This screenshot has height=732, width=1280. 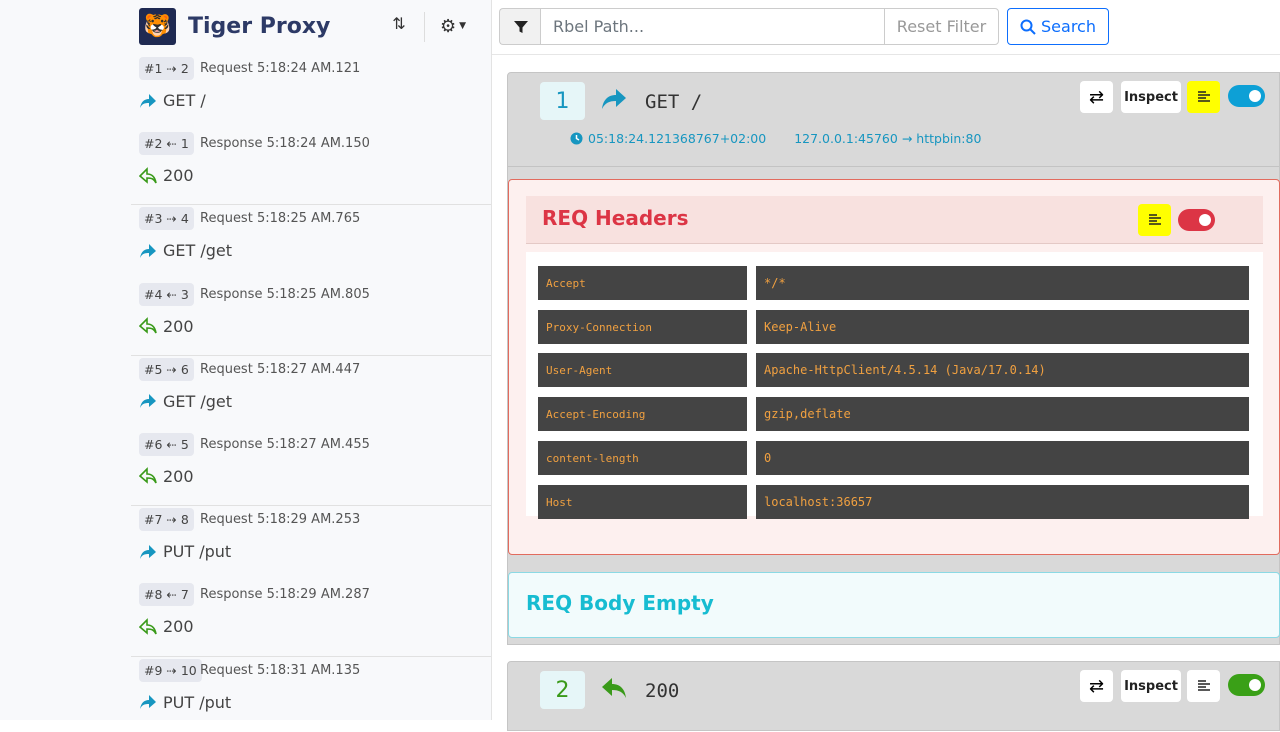 What do you see at coordinates (311, 543) in the screenshot?
I see `list-item: #7 ⇢ 8 Request 5:18:29 AM.253 PUT /put` at bounding box center [311, 543].